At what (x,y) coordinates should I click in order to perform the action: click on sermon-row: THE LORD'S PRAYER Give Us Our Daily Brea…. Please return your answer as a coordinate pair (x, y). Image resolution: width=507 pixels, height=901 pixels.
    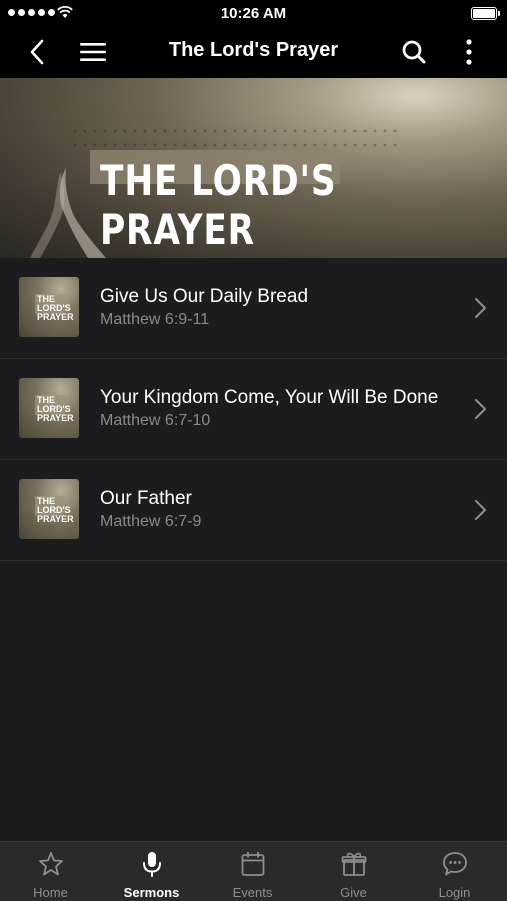
    Looking at the image, I should click on (253, 308).